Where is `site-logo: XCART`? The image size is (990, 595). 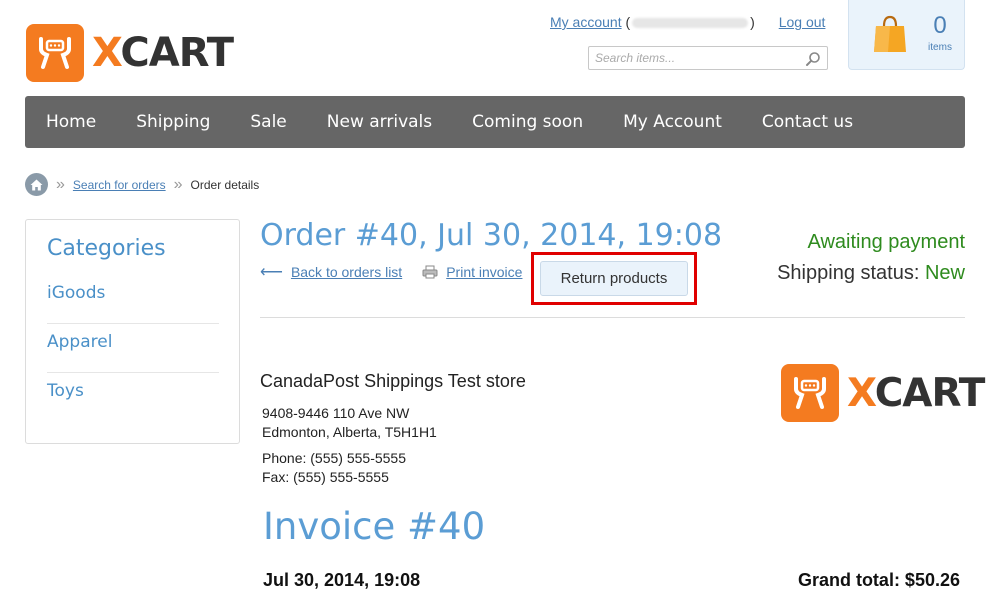
site-logo: XCART is located at coordinates (130, 53).